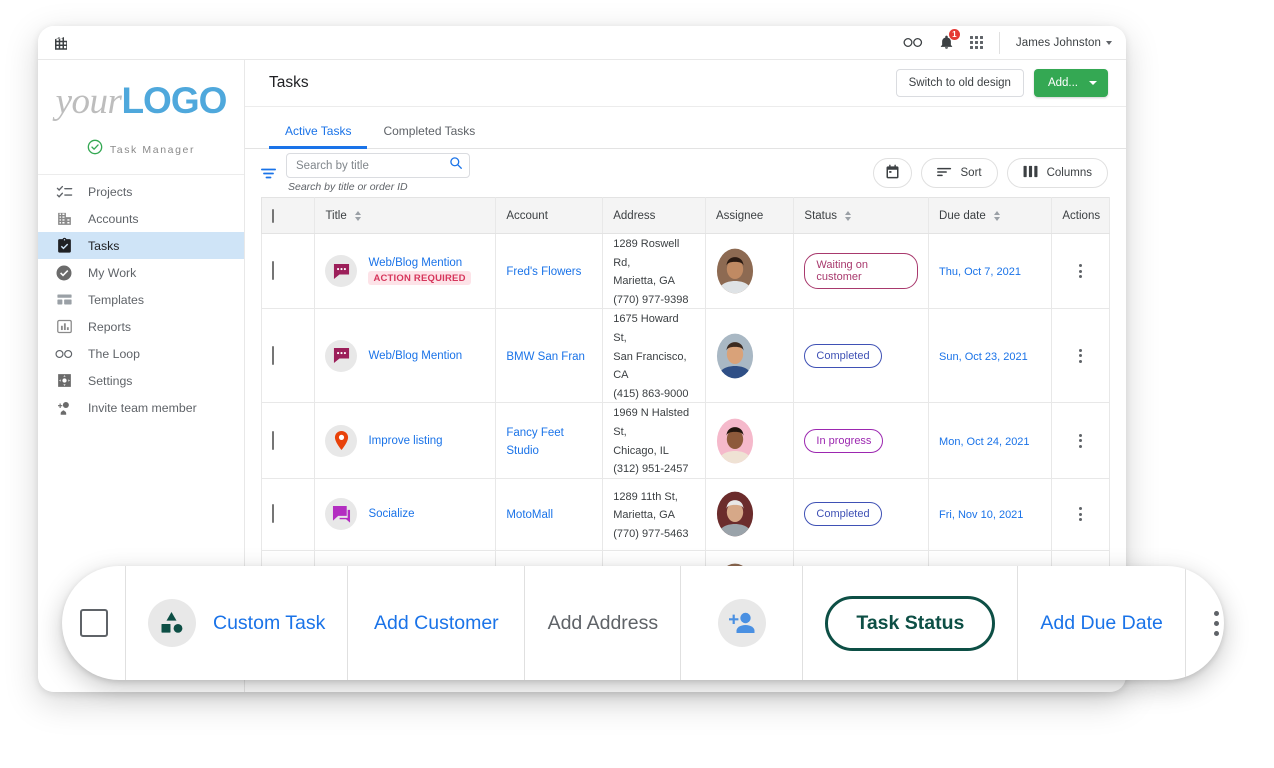 The image size is (1274, 768). What do you see at coordinates (141, 191) in the screenshot?
I see `sidebar-item-projects: Projects` at bounding box center [141, 191].